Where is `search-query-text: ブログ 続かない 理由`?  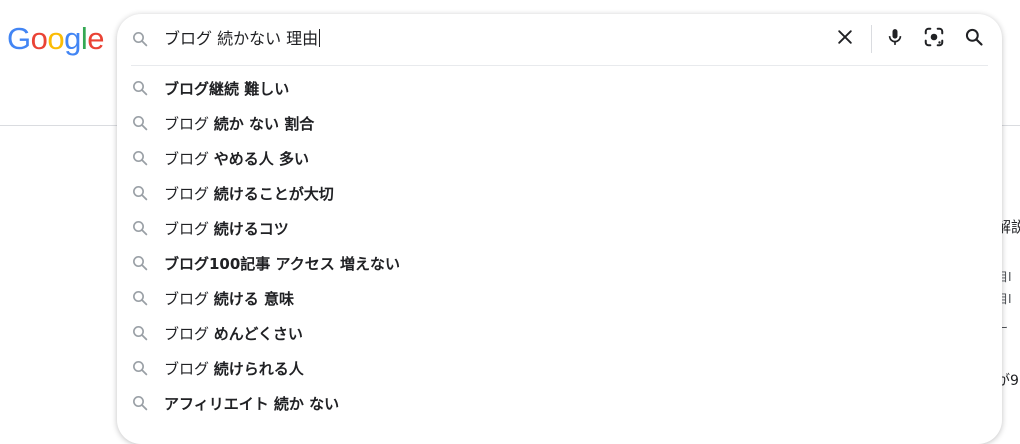 search-query-text: ブログ 続かない 理由 is located at coordinates (241, 38).